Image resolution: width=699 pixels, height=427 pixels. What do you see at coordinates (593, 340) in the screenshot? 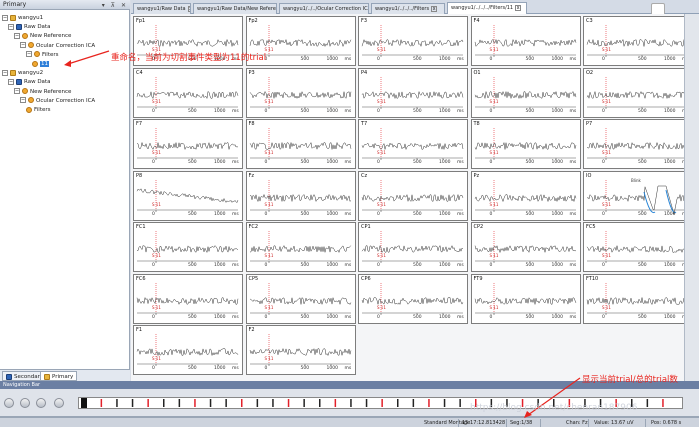
I see `unused-line` at bounding box center [593, 340].